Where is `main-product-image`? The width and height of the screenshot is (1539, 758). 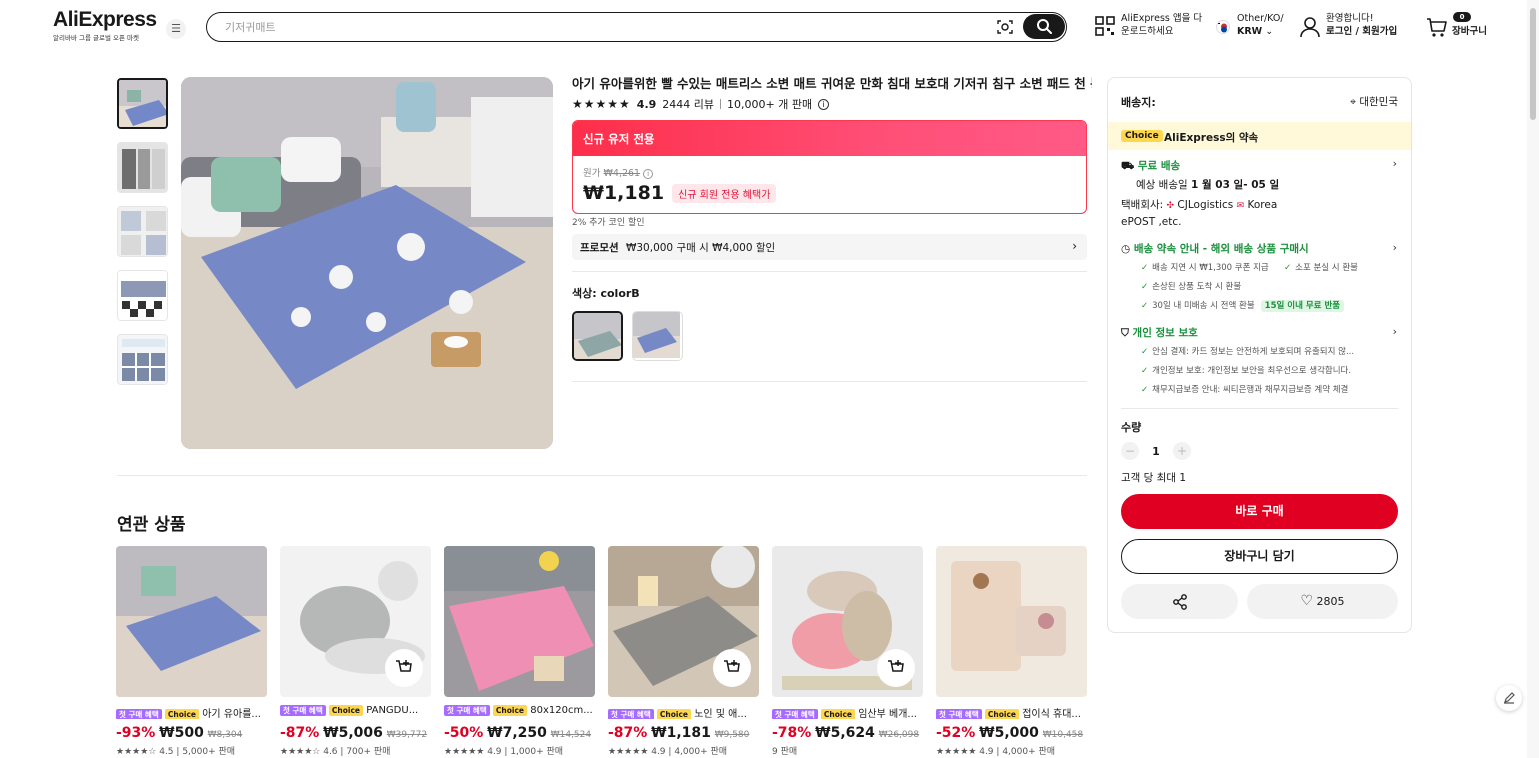
main-product-image is located at coordinates (367, 263).